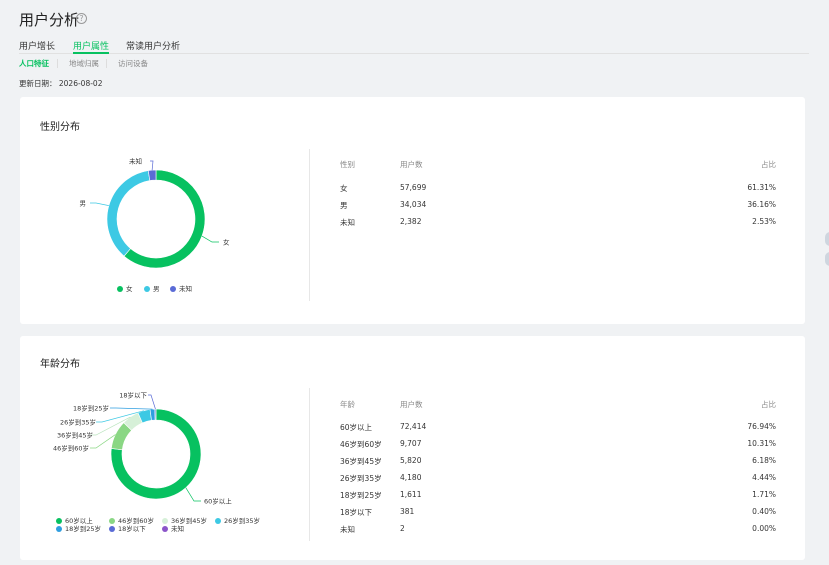 This screenshot has width=829, height=565. What do you see at coordinates (155, 212) in the screenshot?
I see `gender-donut-chart: 女 男 未知` at bounding box center [155, 212].